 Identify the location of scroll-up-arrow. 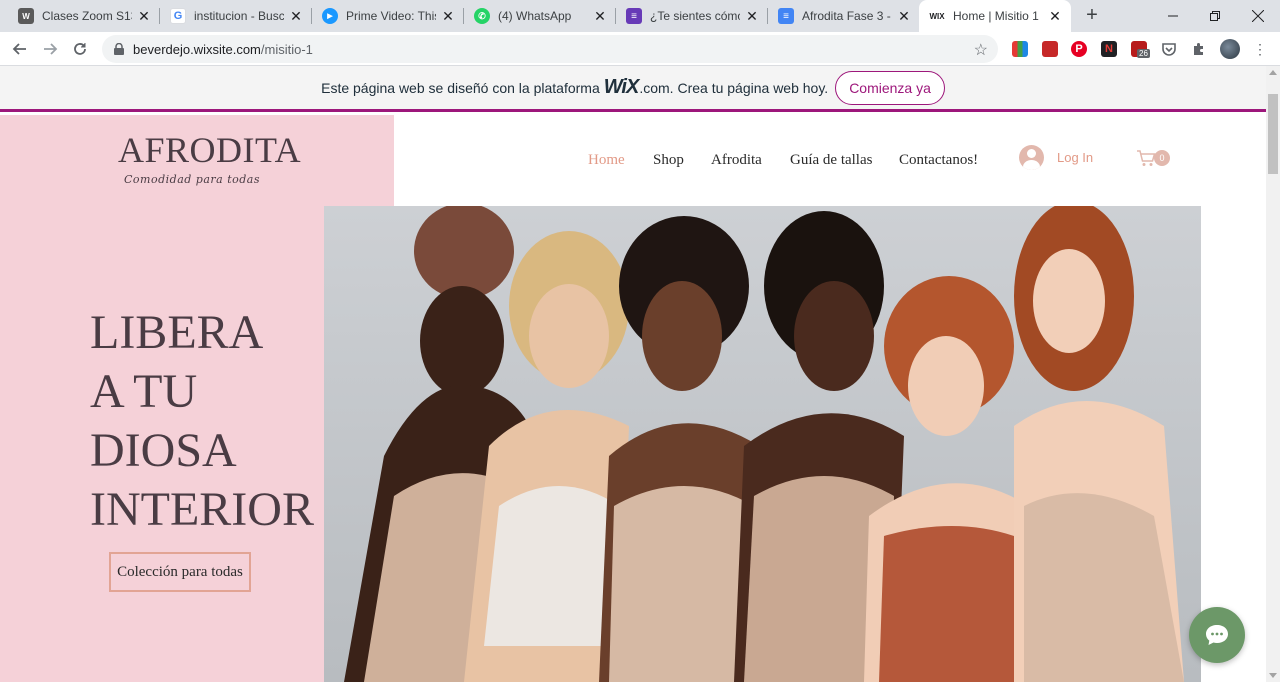
(1273, 72).